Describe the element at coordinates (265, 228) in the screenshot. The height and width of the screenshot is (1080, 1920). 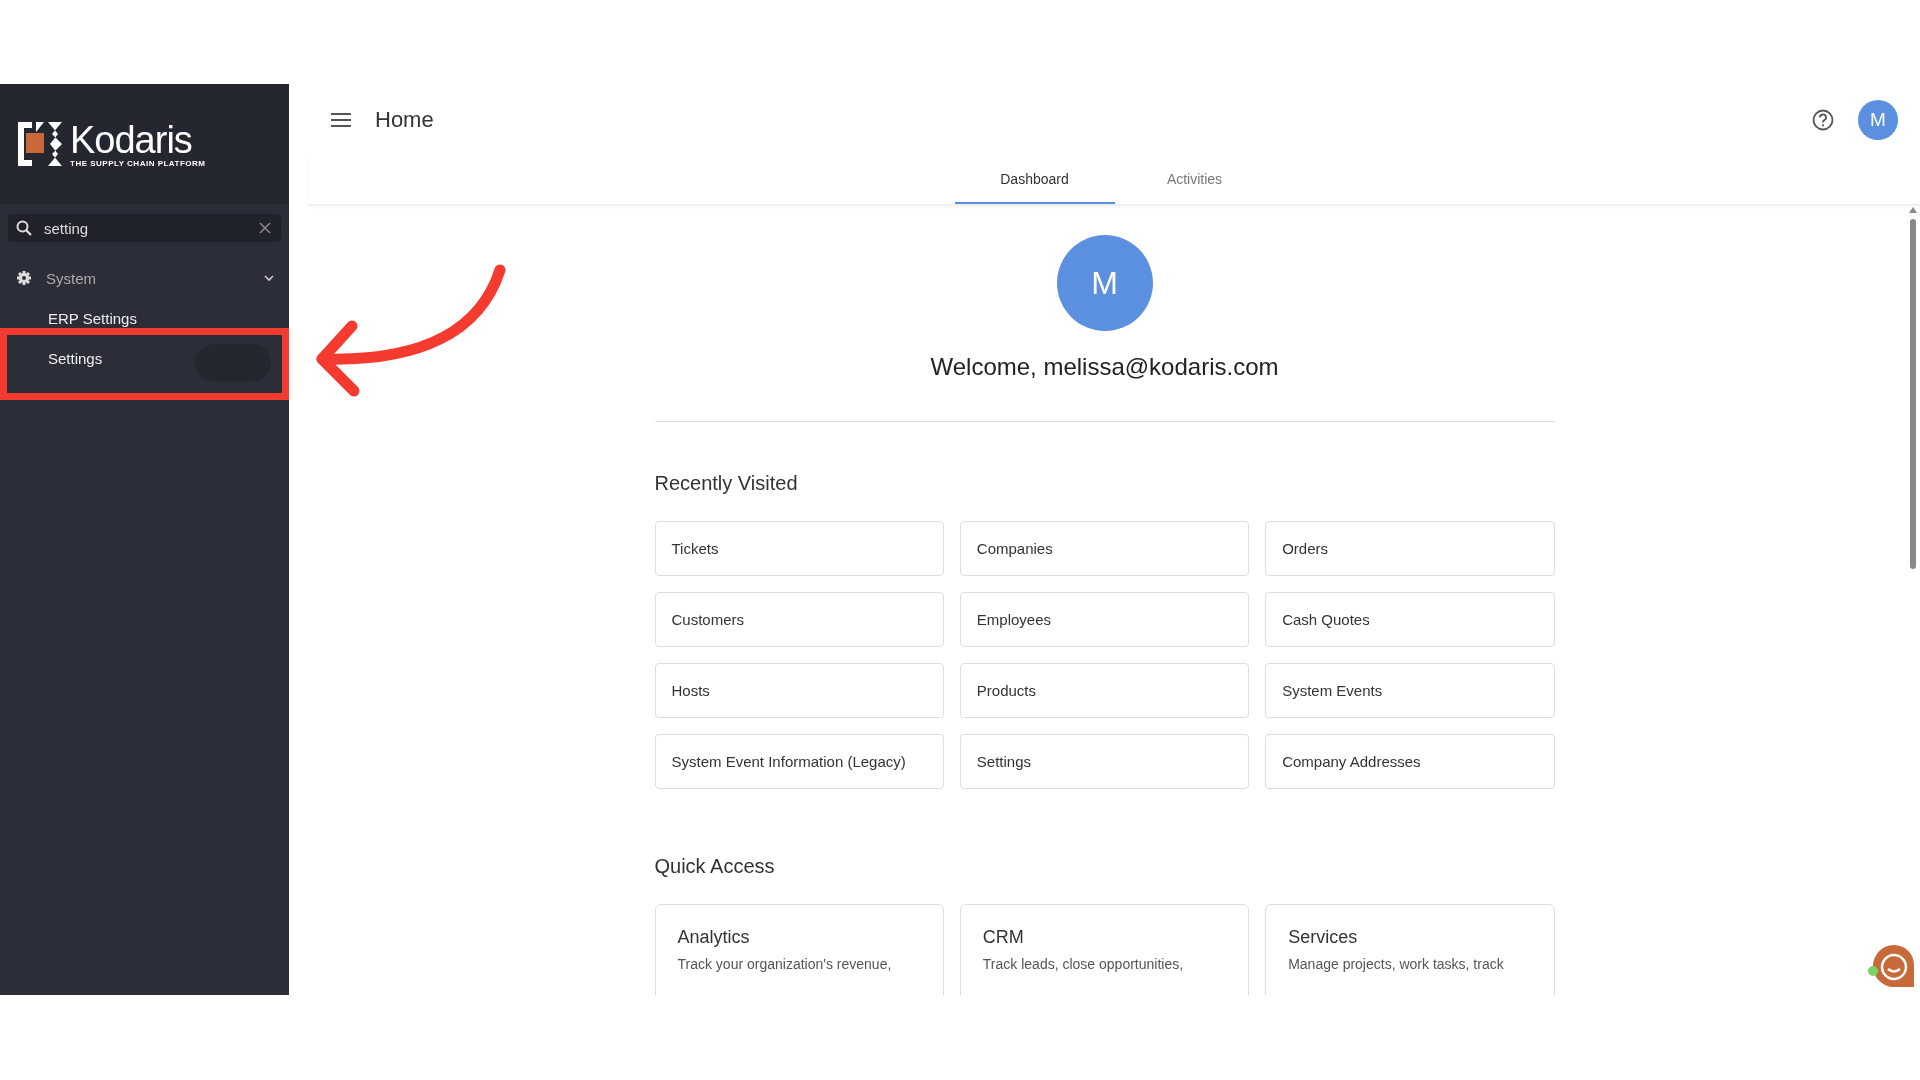
I see `clear-icon` at that location.